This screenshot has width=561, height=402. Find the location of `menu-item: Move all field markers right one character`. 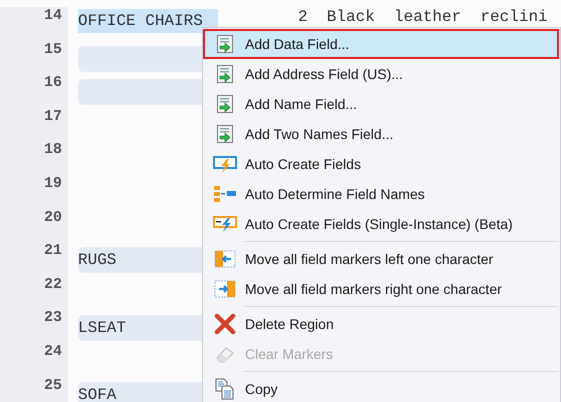

menu-item: Move all field markers right one character is located at coordinates (381, 289).